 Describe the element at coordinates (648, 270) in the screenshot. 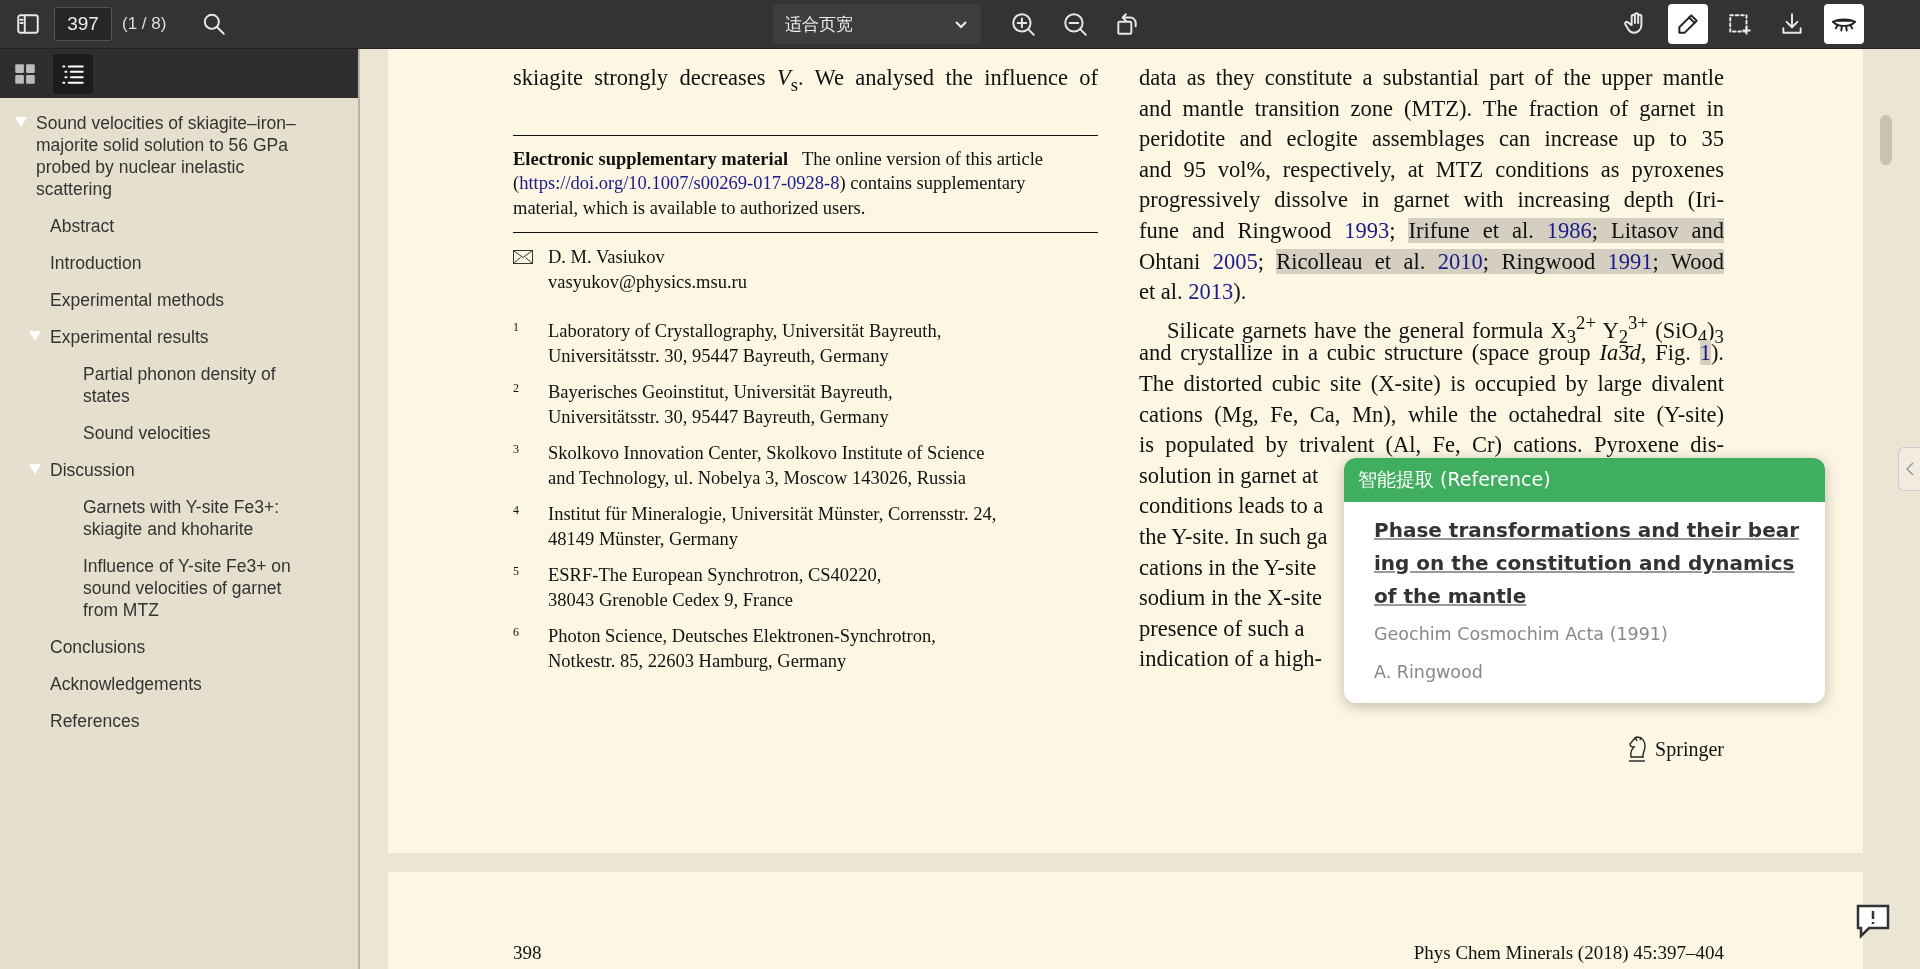

I see `author-contact: D. M. Vasiukov vasyukov@physics.msu.ru` at that location.